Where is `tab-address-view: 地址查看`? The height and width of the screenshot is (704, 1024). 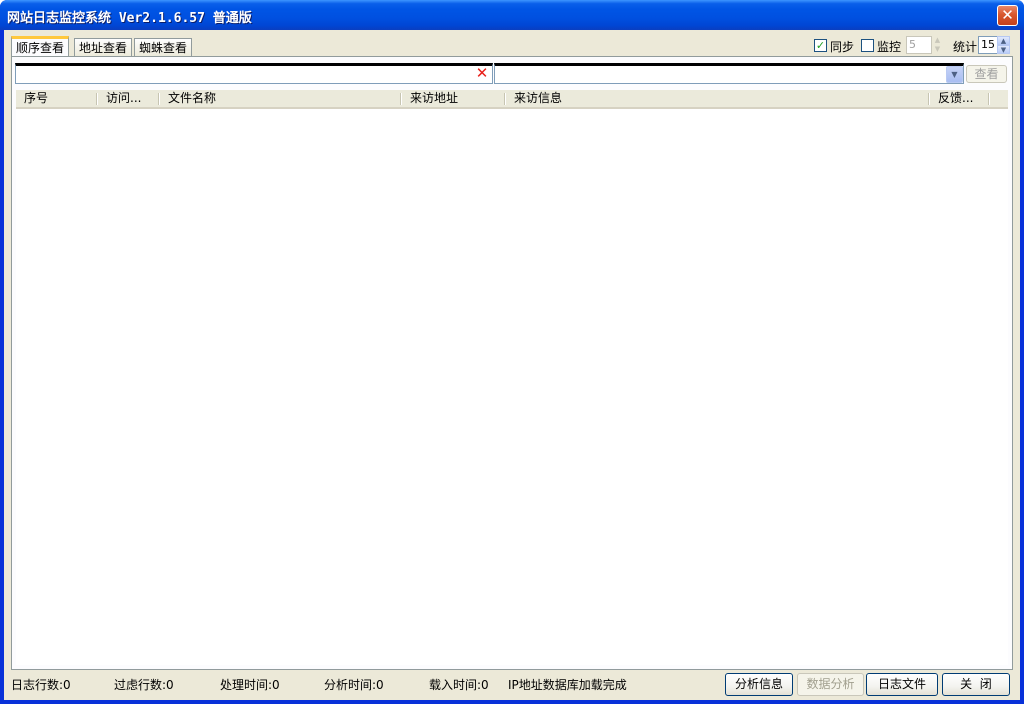
tab-address-view: 地址查看 is located at coordinates (103, 47).